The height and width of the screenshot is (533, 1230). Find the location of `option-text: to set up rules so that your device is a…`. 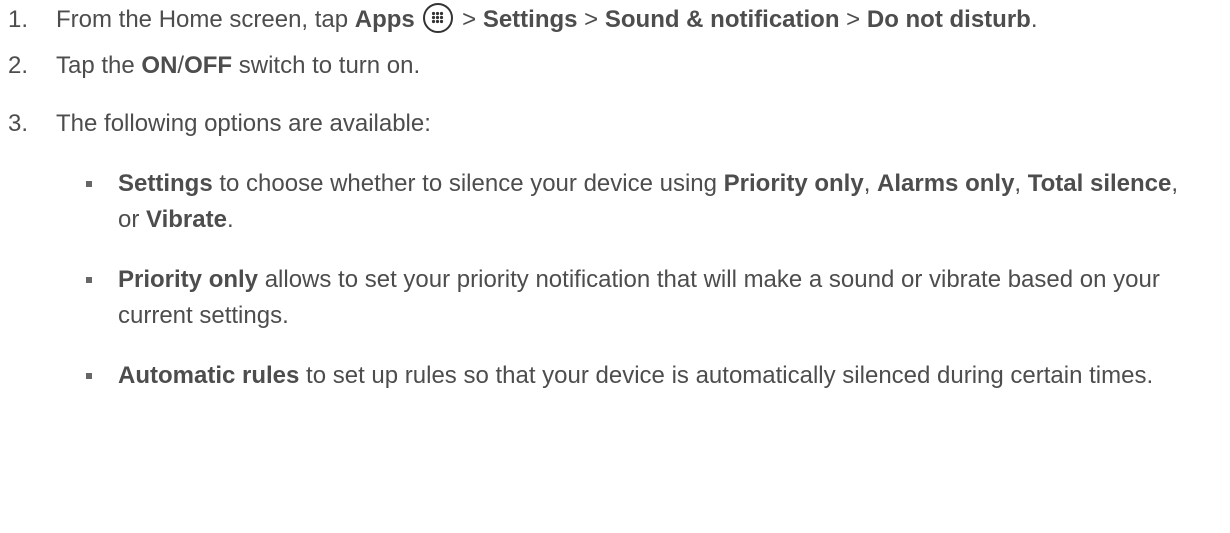

option-text: to set up rules so that your device is a… is located at coordinates (726, 375).